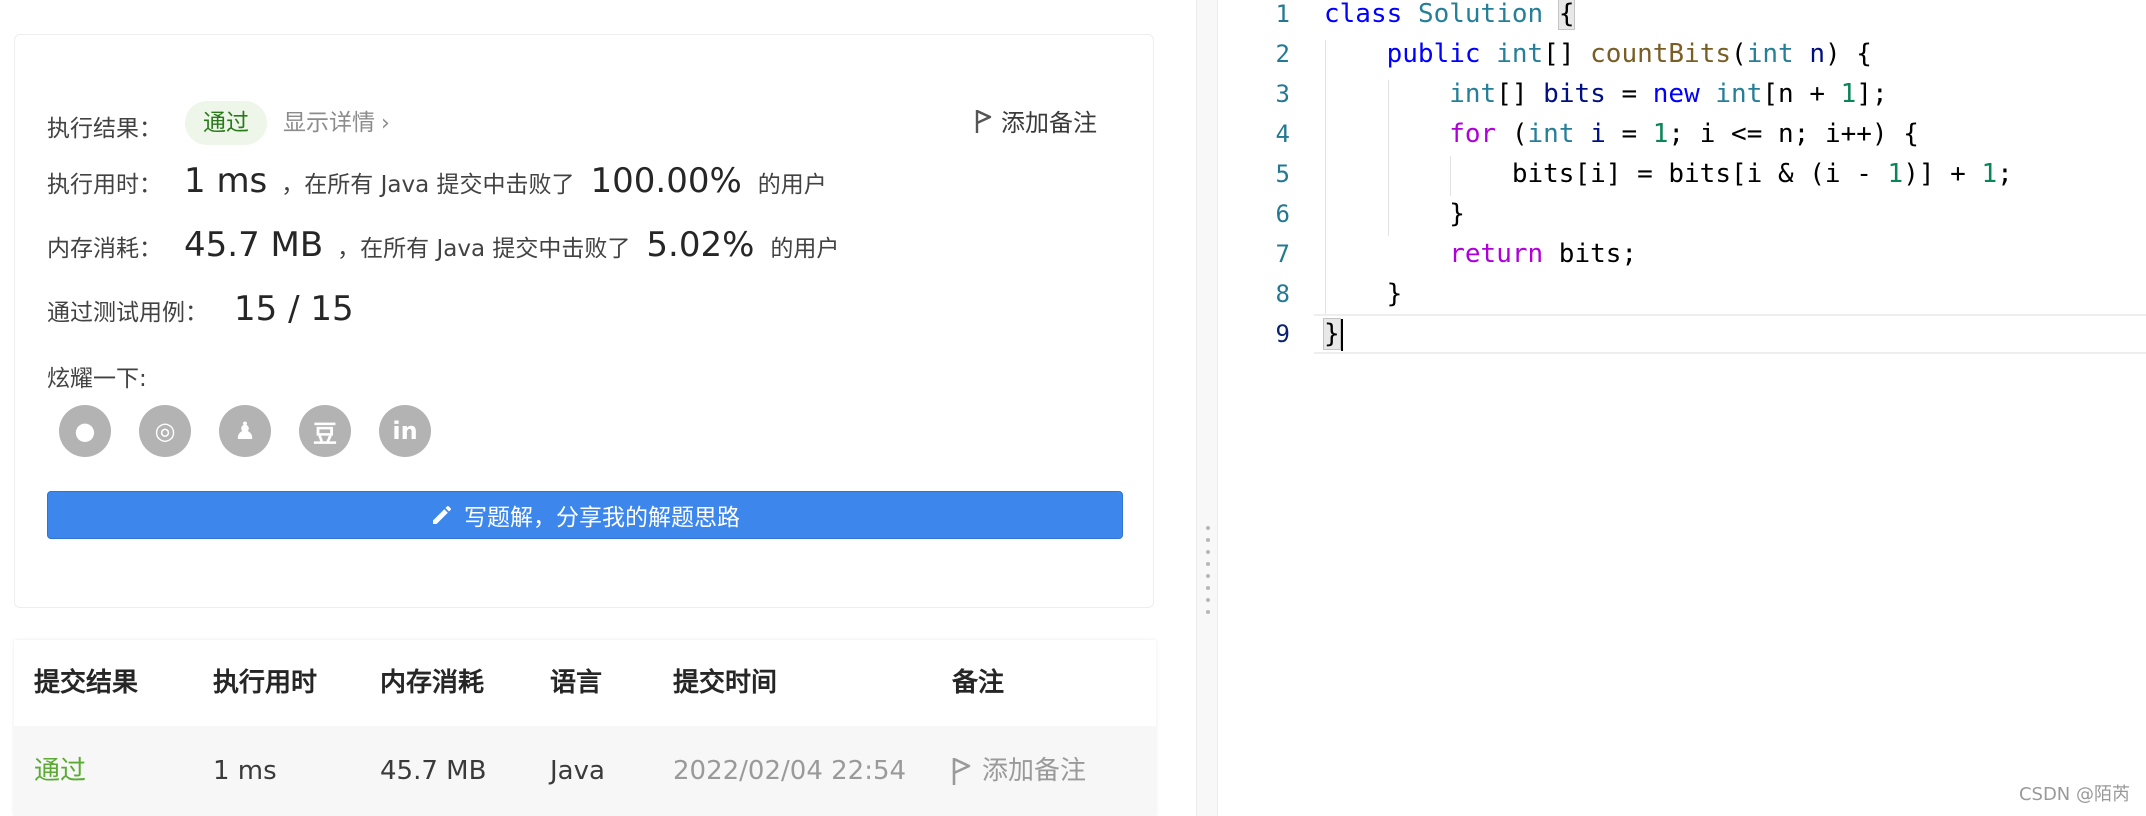 The width and height of the screenshot is (2146, 816). I want to click on code-line: 9 }, so click(1682, 334).